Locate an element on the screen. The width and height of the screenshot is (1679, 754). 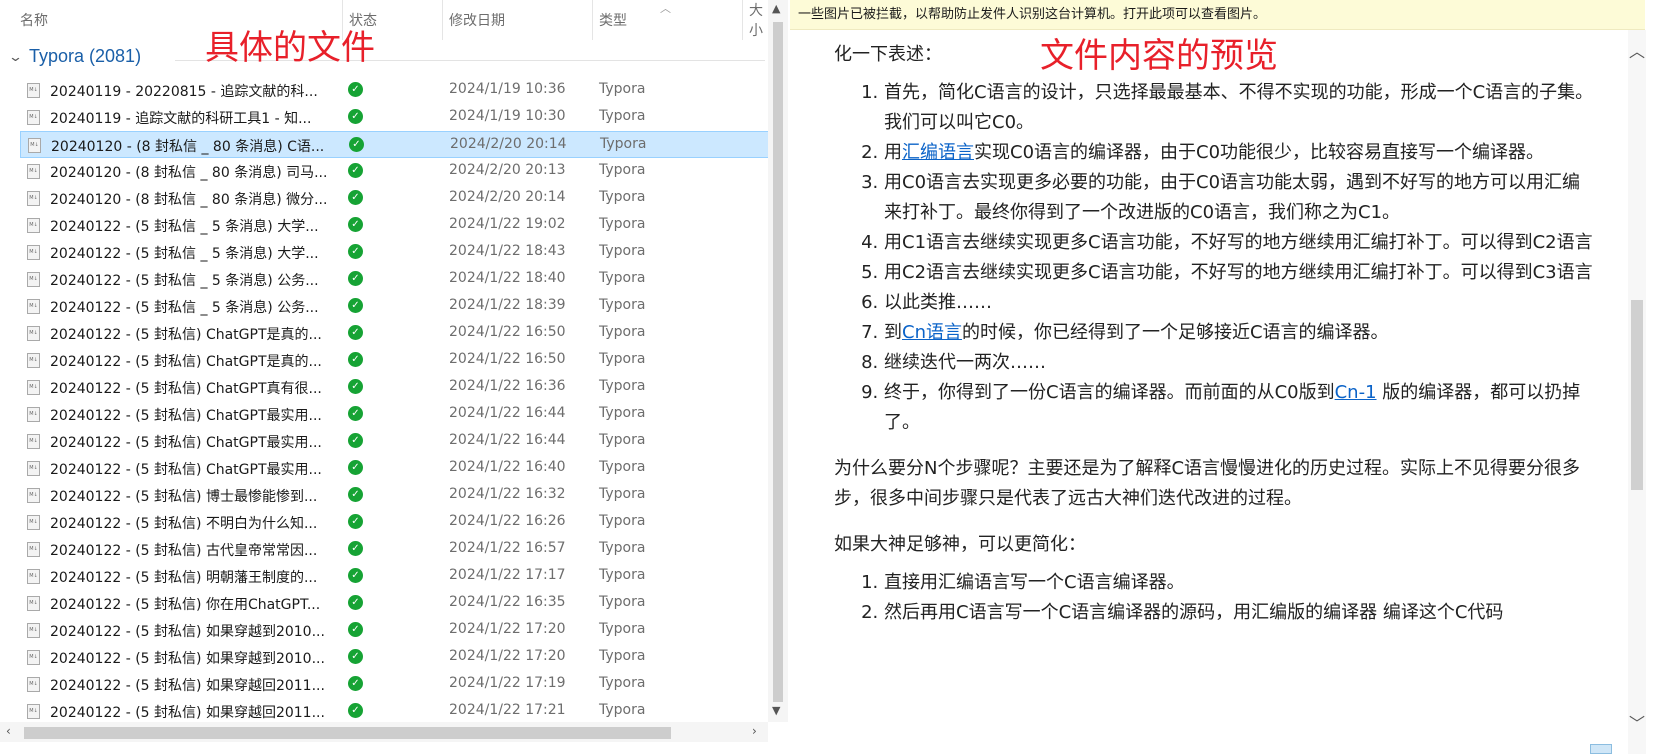
column-header-size-label: 大小 is located at coordinates (756, 21).